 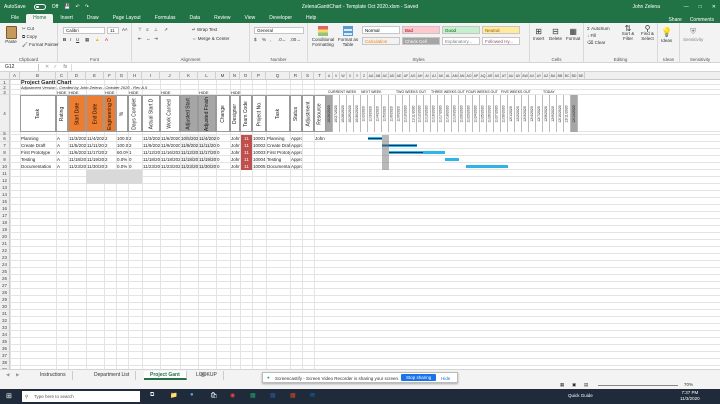 I want to click on gantt-date-header: 11/17/2020, so click(x=441, y=113).